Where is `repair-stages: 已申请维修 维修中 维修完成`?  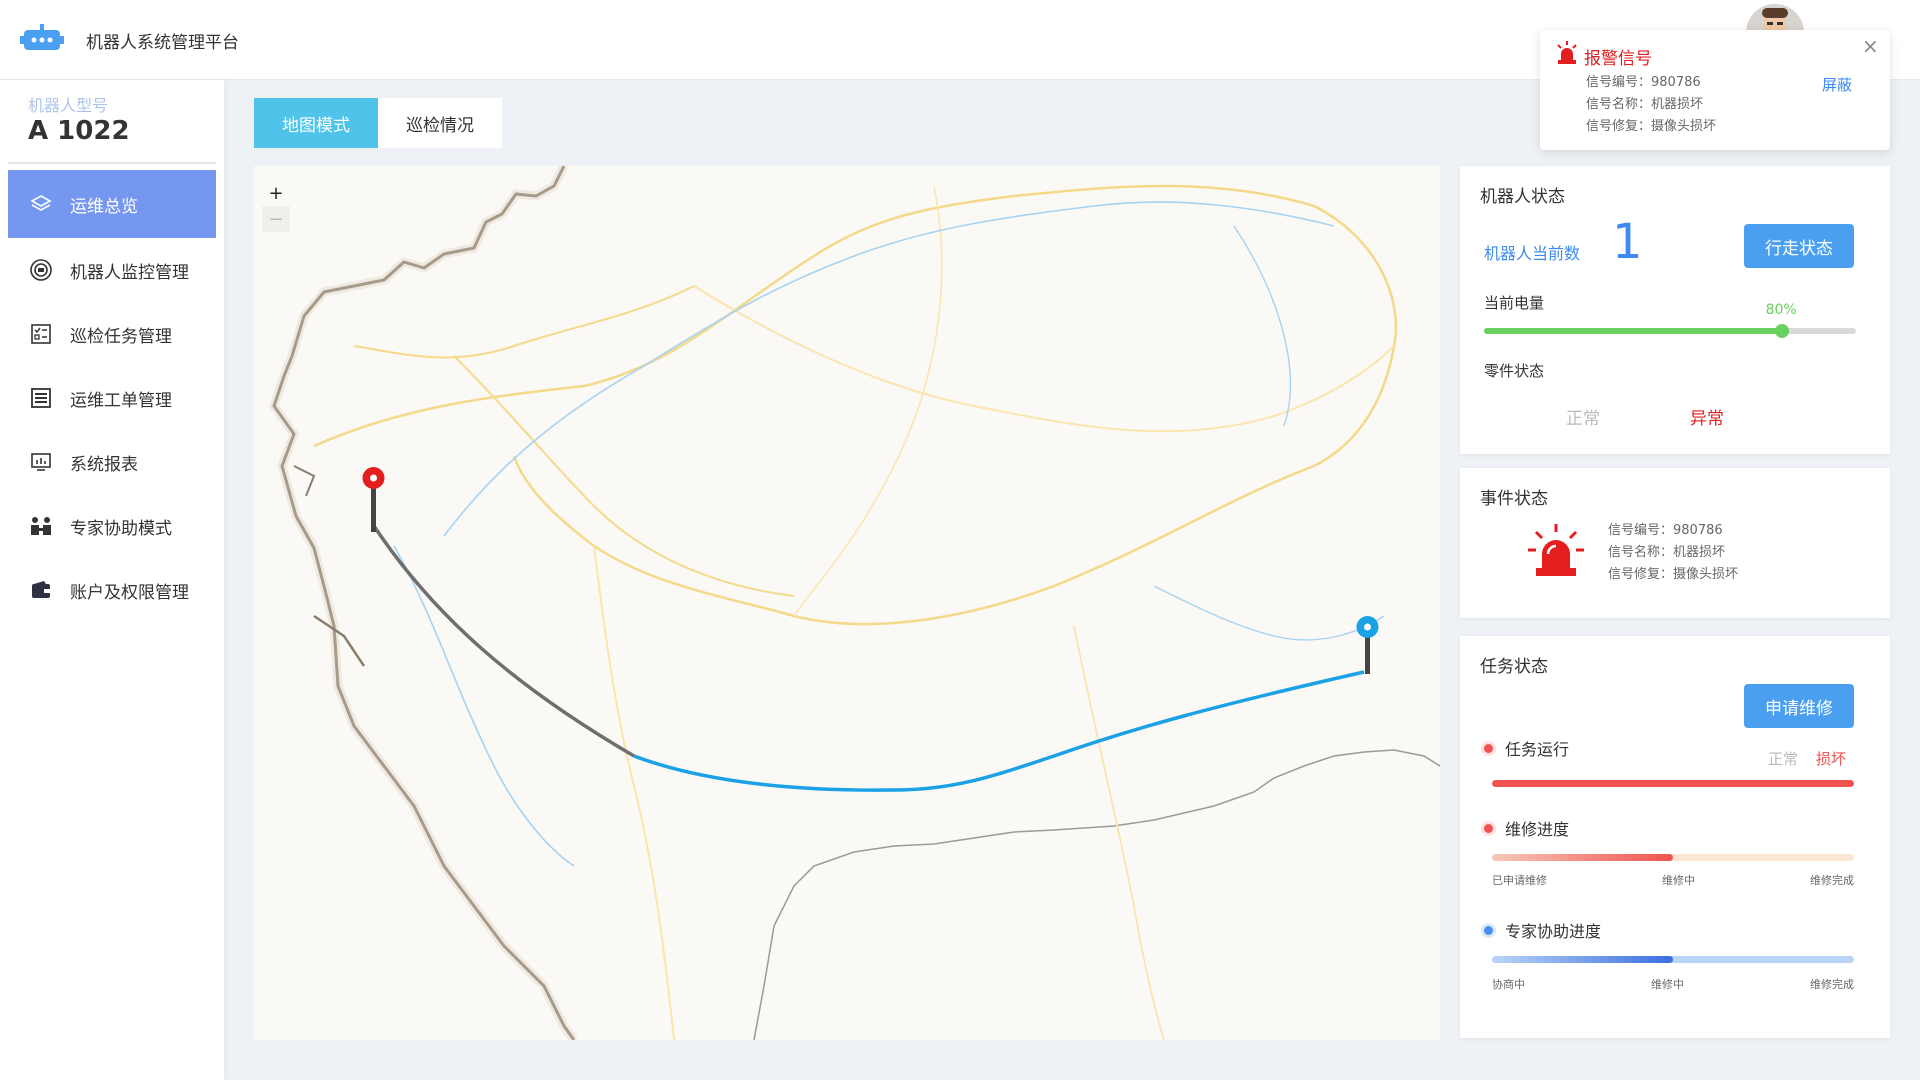
repair-stages: 已申请维修 维修中 维修完成 is located at coordinates (1673, 880).